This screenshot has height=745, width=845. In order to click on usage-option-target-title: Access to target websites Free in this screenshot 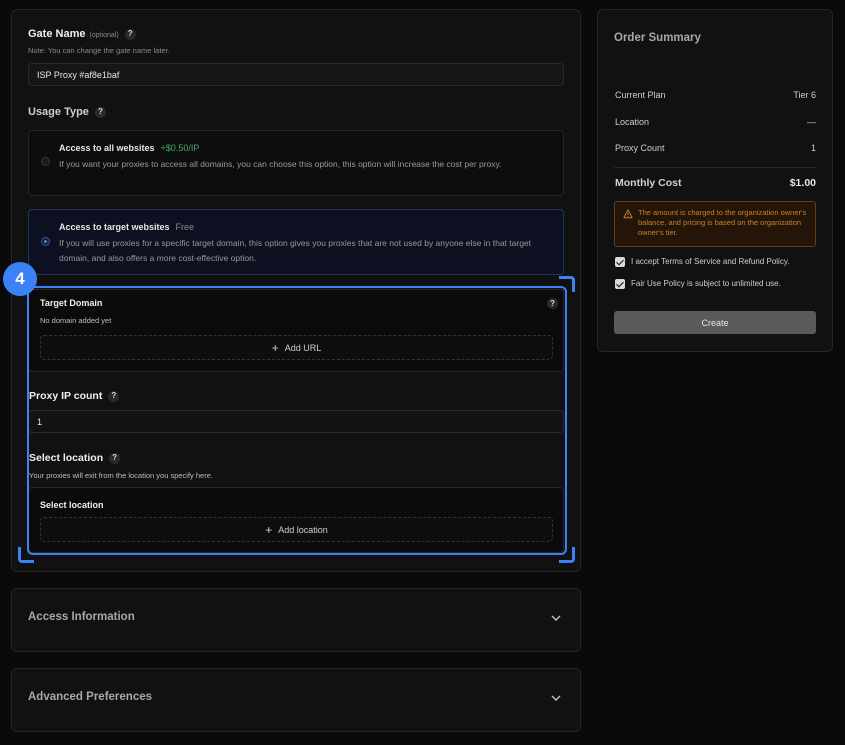, I will do `click(127, 227)`.